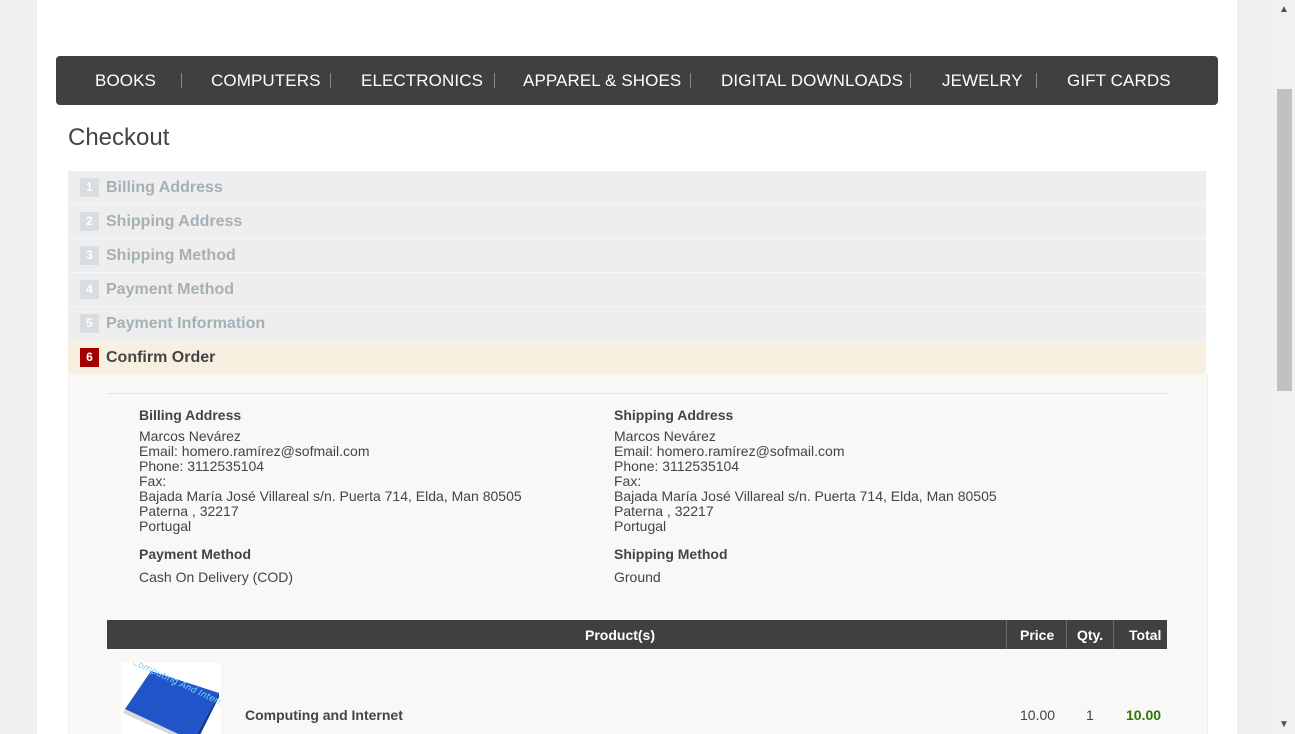 The image size is (1295, 734). I want to click on vertical-scrollbar: ▲ ▼, so click(1284, 367).